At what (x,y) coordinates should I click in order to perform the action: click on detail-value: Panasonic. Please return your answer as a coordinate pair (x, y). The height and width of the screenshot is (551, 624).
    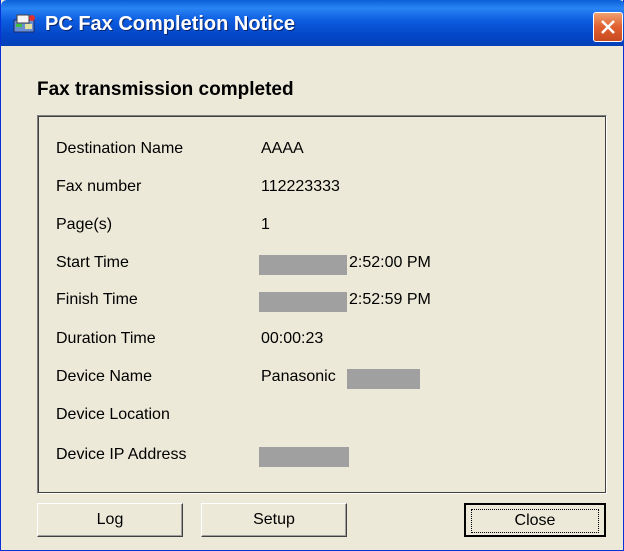
    Looking at the image, I should click on (298, 376).